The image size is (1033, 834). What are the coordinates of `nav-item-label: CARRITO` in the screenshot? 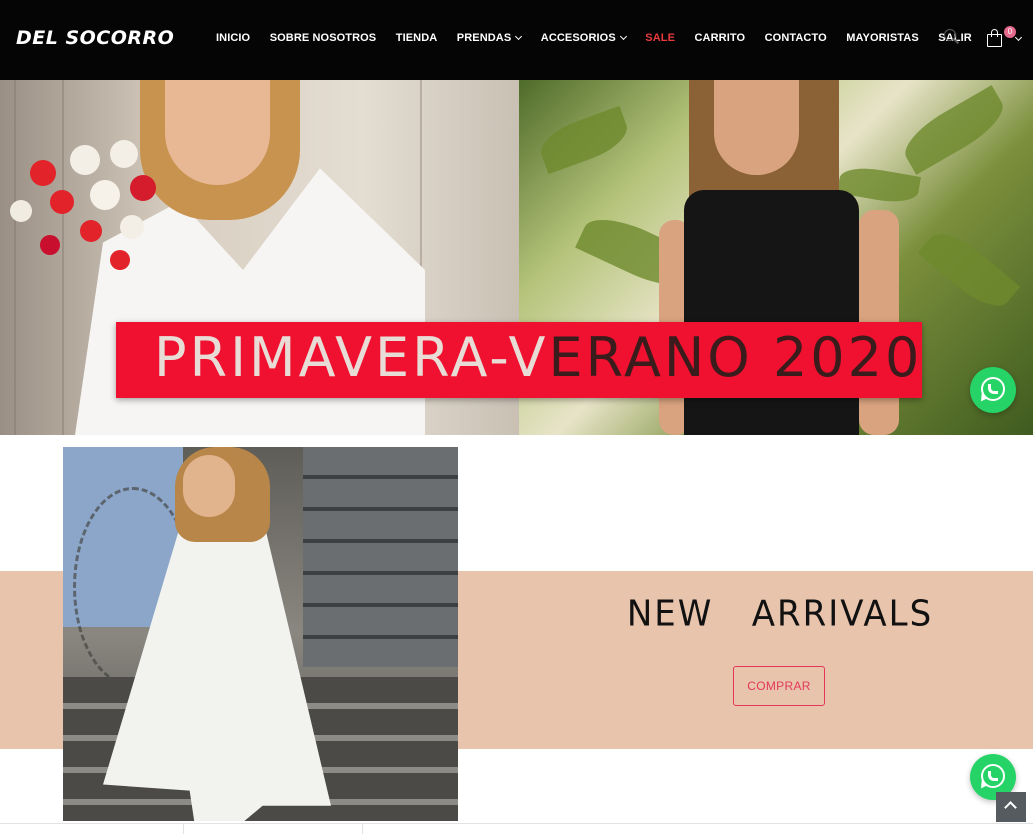 It's located at (720, 38).